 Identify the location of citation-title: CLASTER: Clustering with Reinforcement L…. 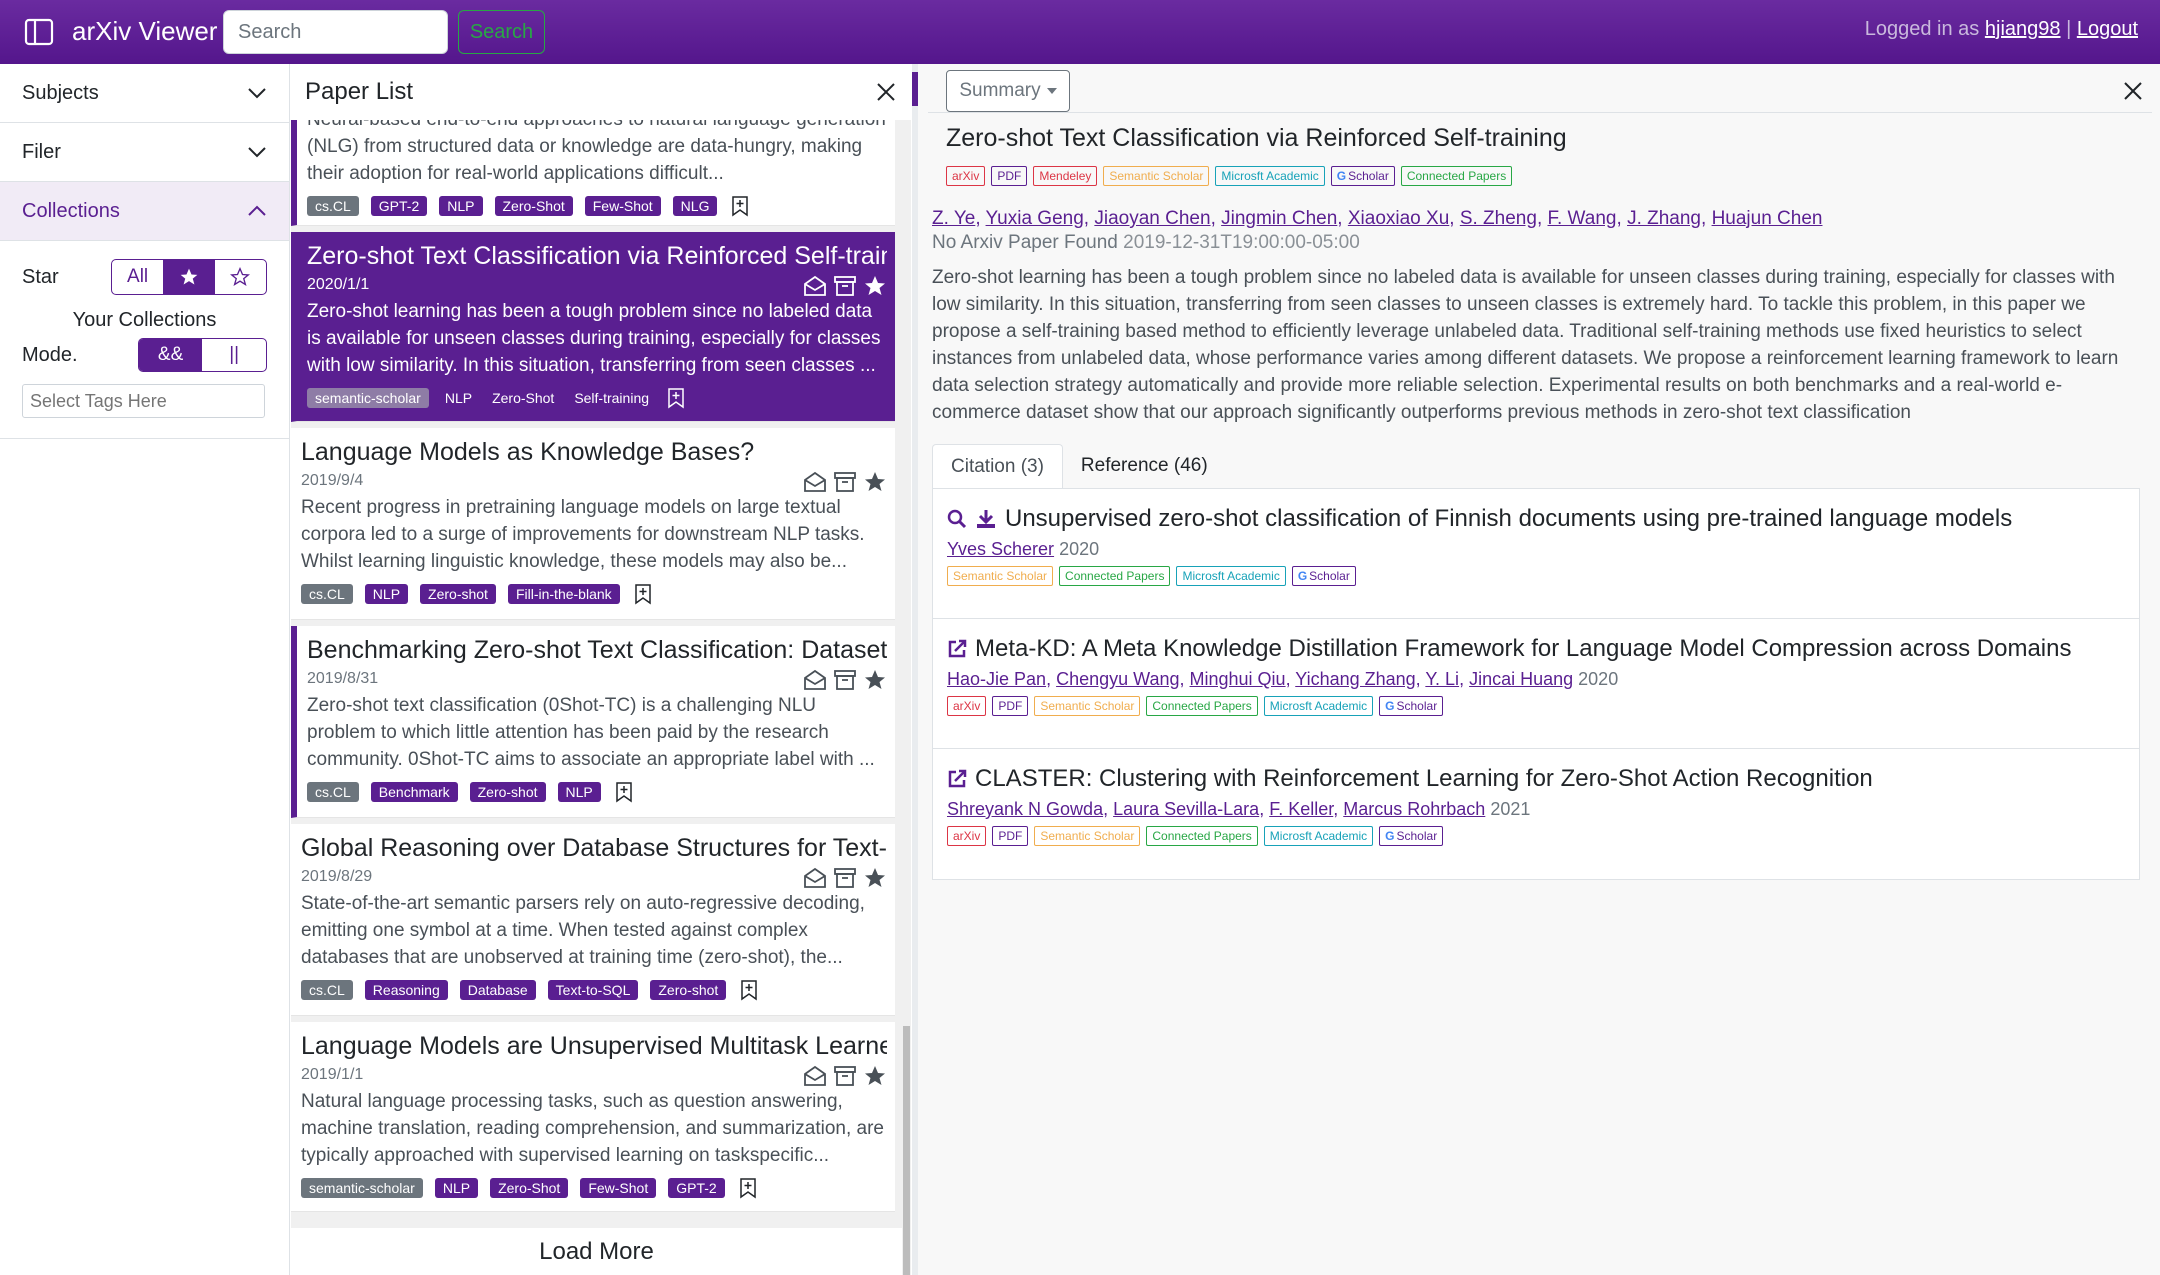
(1424, 779).